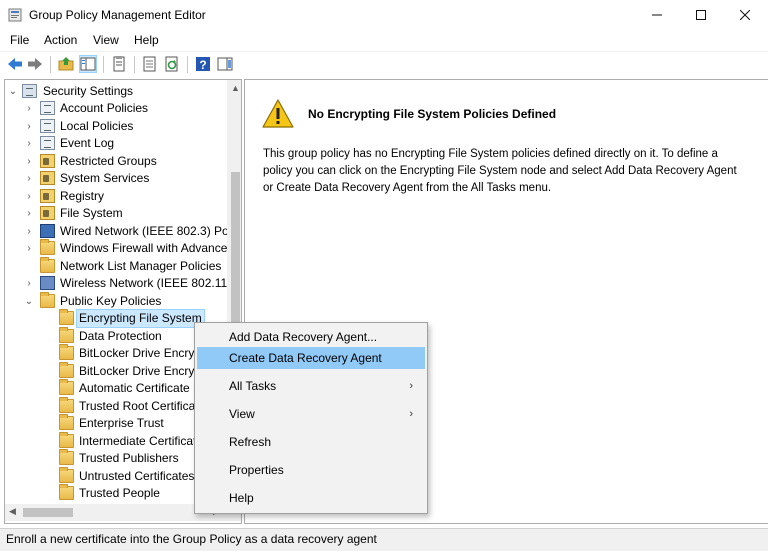  Describe the element at coordinates (241, 498) in the screenshot. I see `menu-item-label: Help` at that location.